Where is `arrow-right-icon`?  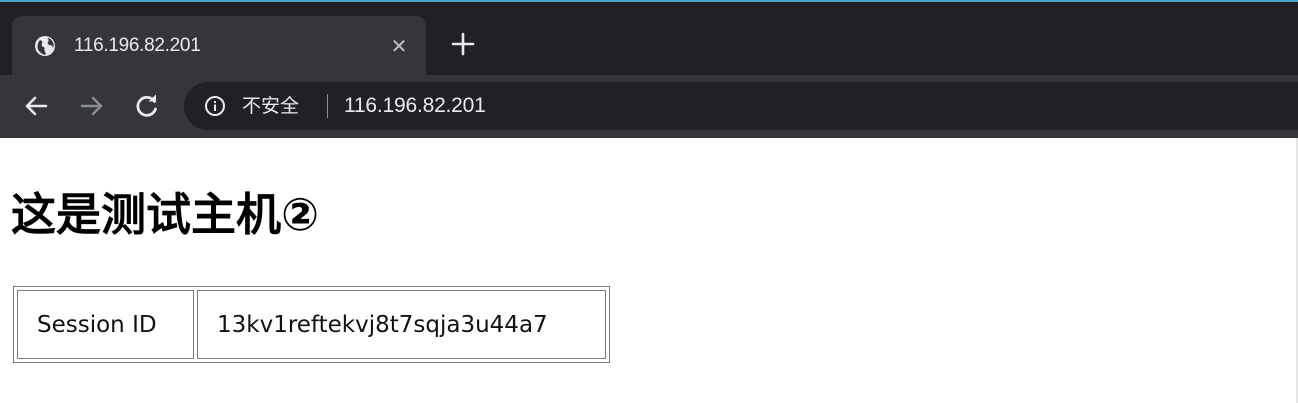 arrow-right-icon is located at coordinates (92, 106).